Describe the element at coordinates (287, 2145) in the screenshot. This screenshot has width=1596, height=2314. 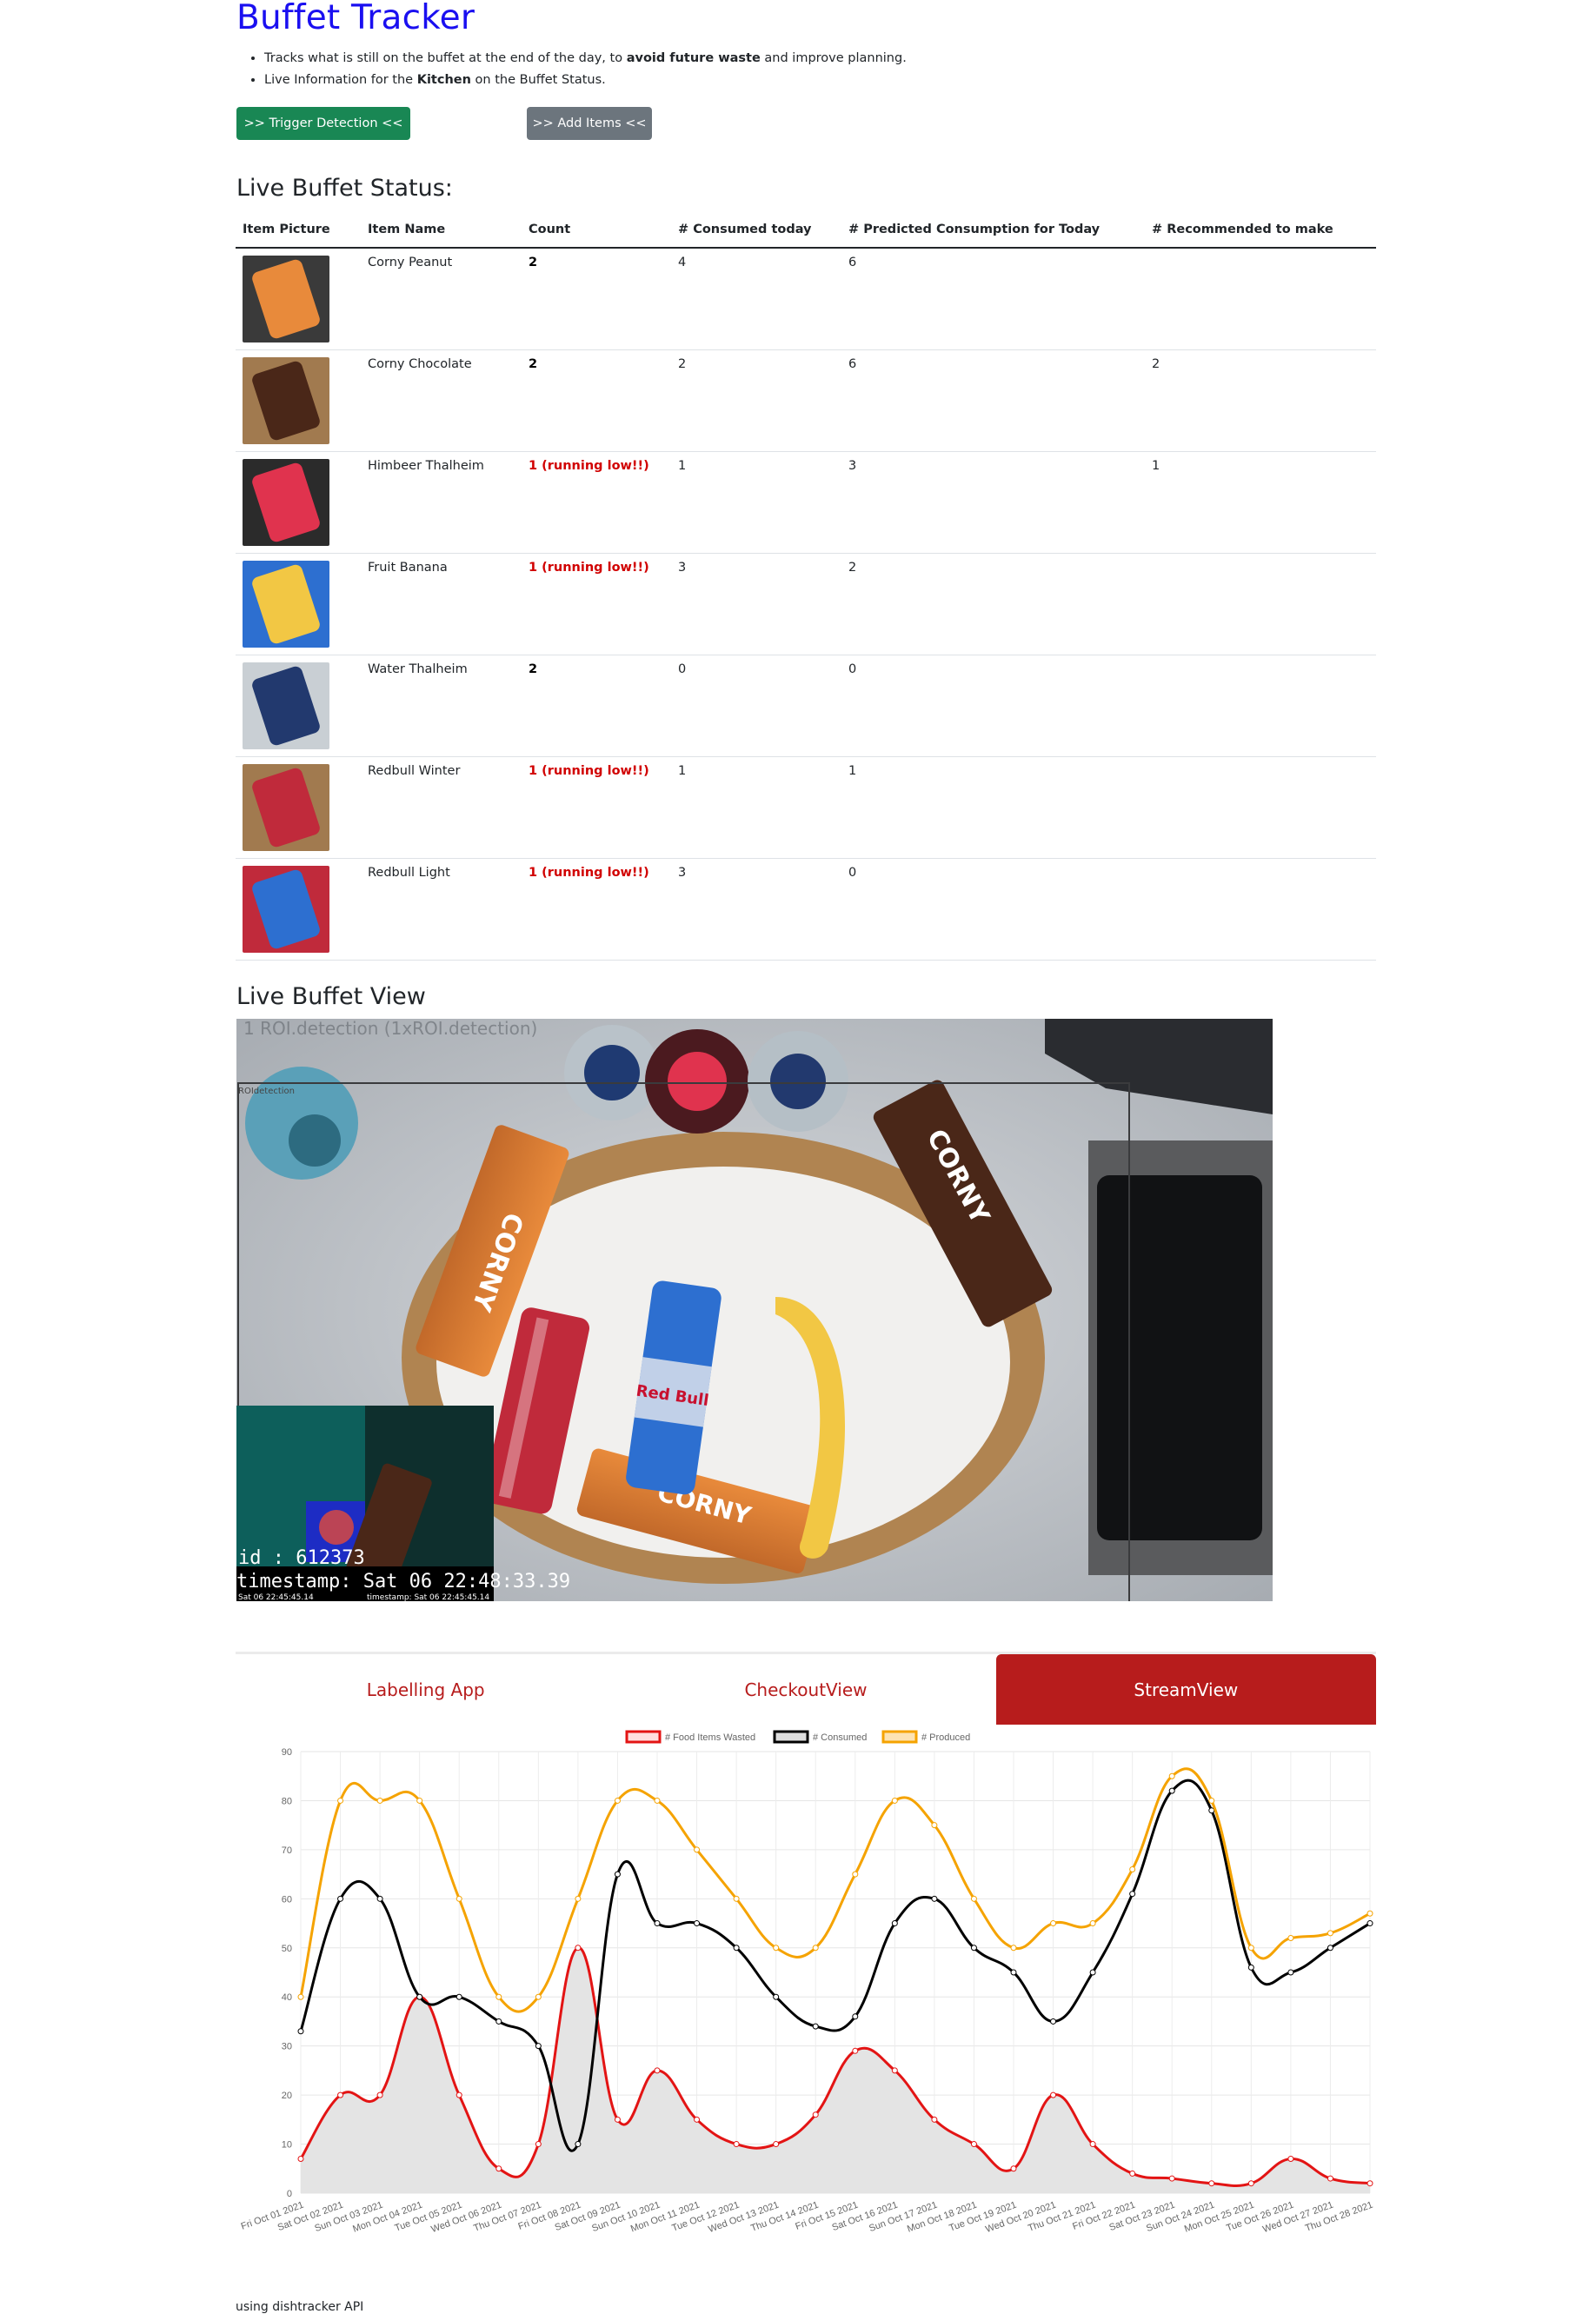
I see `y-tick-label: 10` at that location.